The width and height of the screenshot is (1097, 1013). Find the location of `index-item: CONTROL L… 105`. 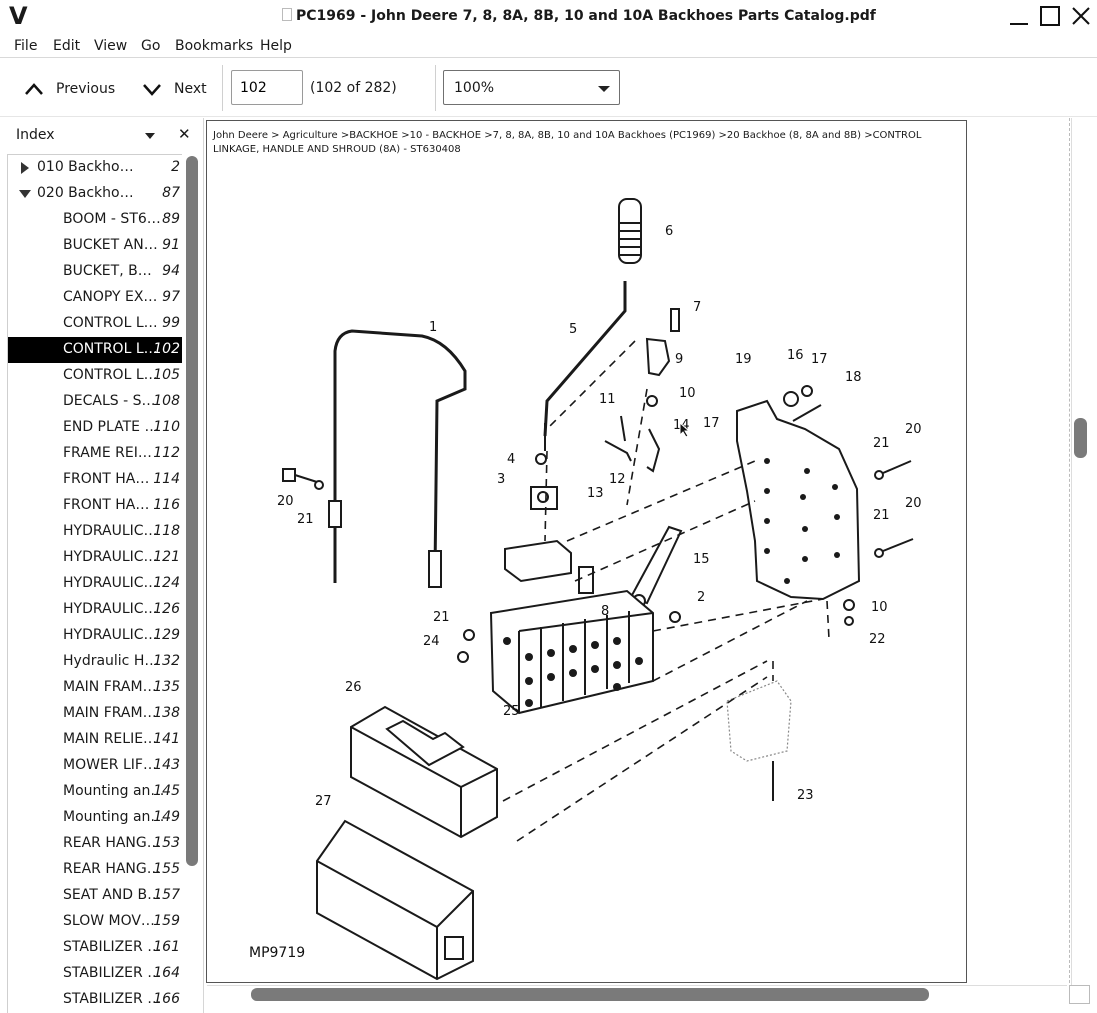

index-item: CONTROL L… 105 is located at coordinates (95, 376).